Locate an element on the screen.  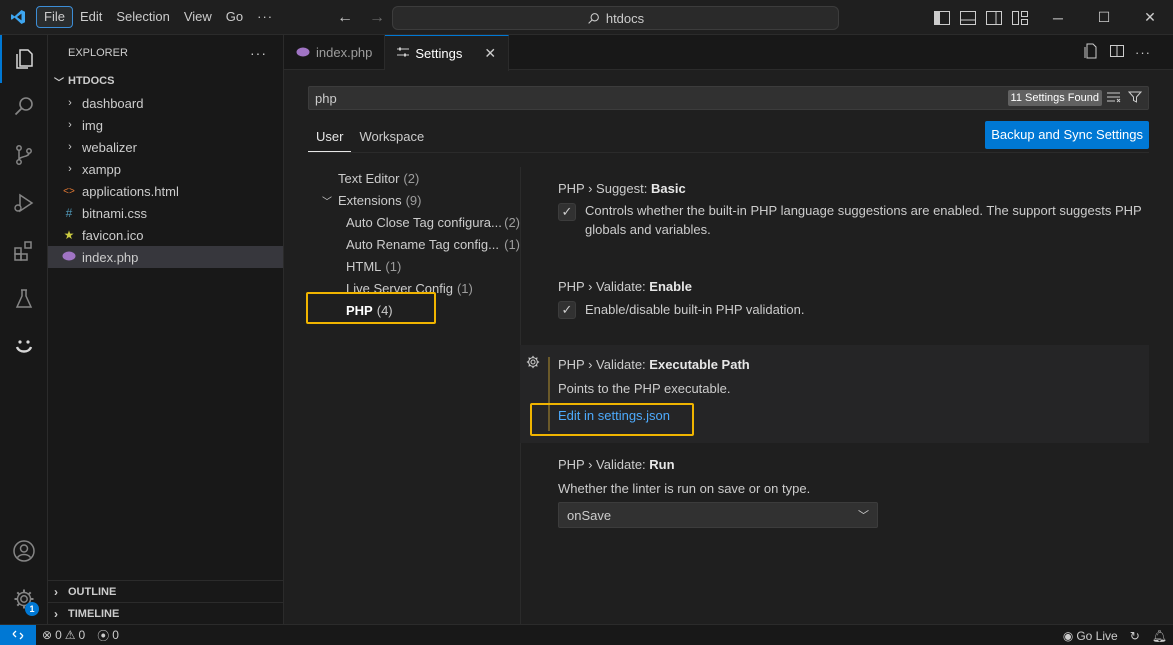
explorer-icon is located at coordinates (24, 59).